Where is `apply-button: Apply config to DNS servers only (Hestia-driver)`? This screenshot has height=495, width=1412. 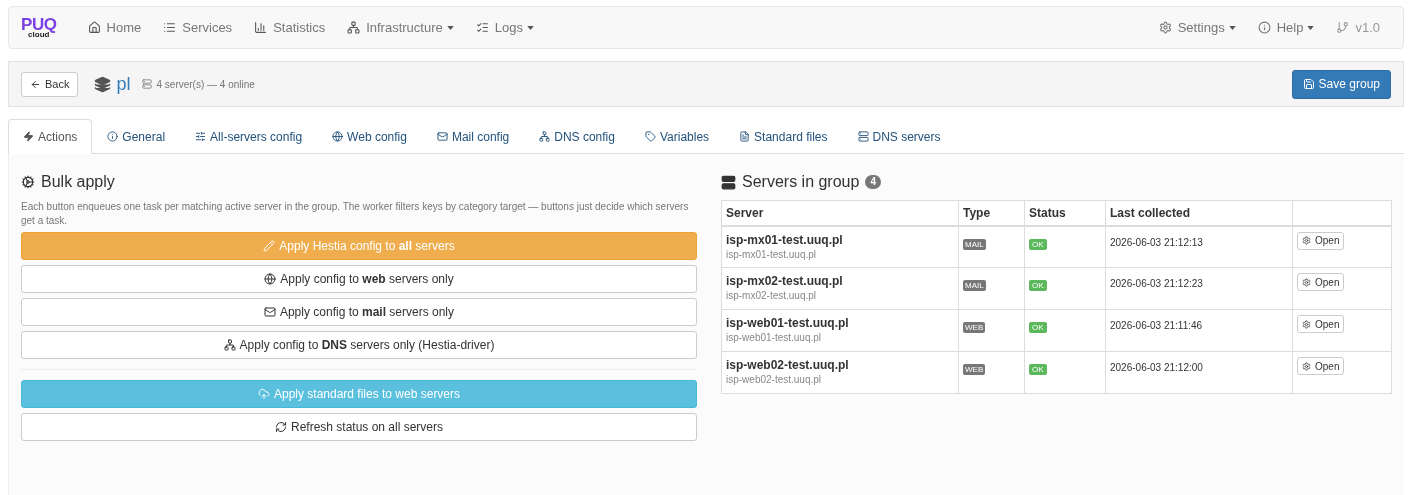
apply-button: Apply config to DNS servers only (Hestia-driver) is located at coordinates (359, 345).